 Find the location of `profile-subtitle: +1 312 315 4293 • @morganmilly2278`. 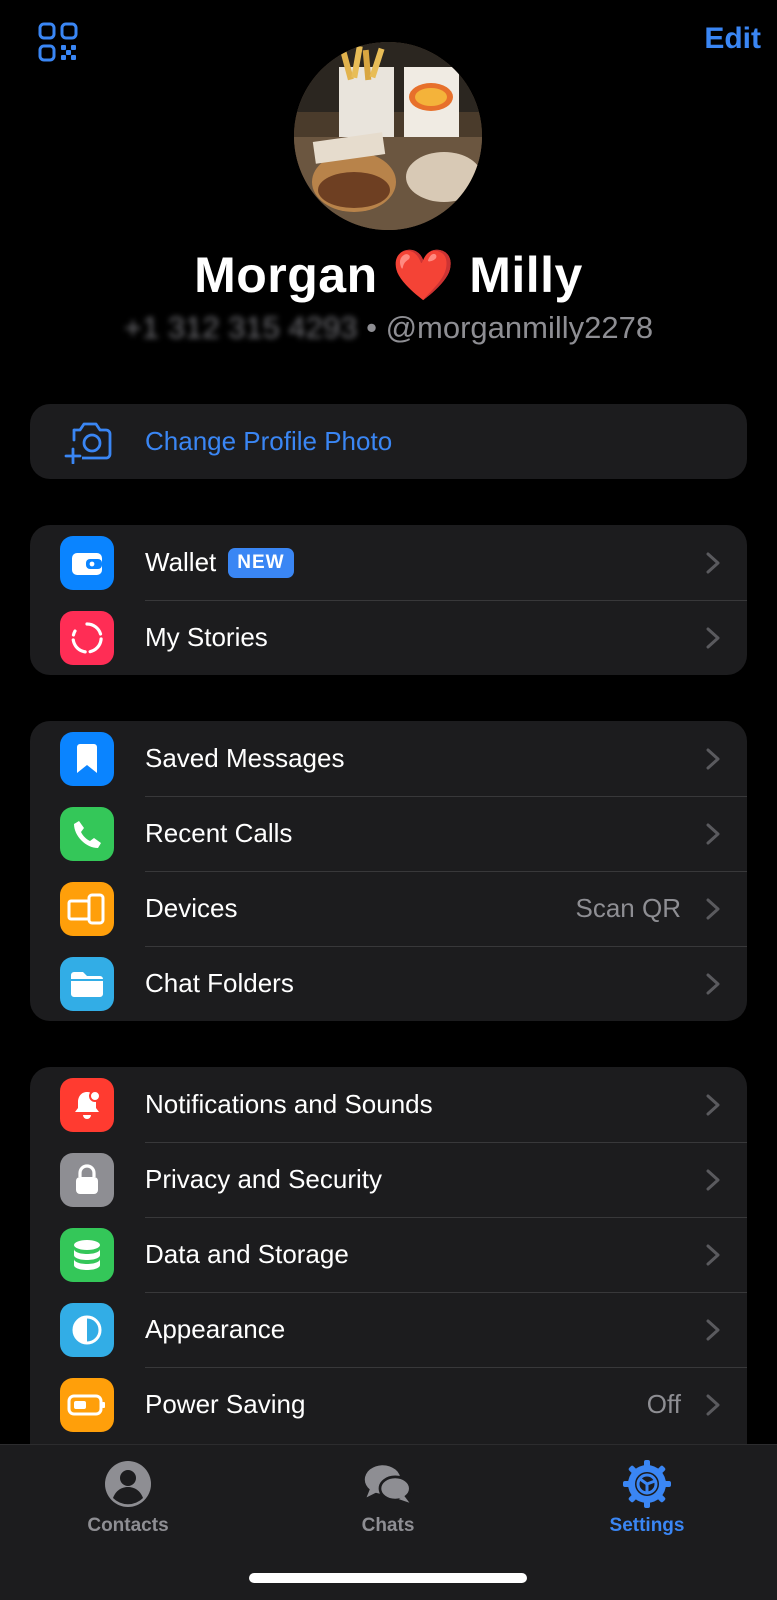

profile-subtitle: +1 312 315 4293 • @morganmilly2278 is located at coordinates (388, 328).